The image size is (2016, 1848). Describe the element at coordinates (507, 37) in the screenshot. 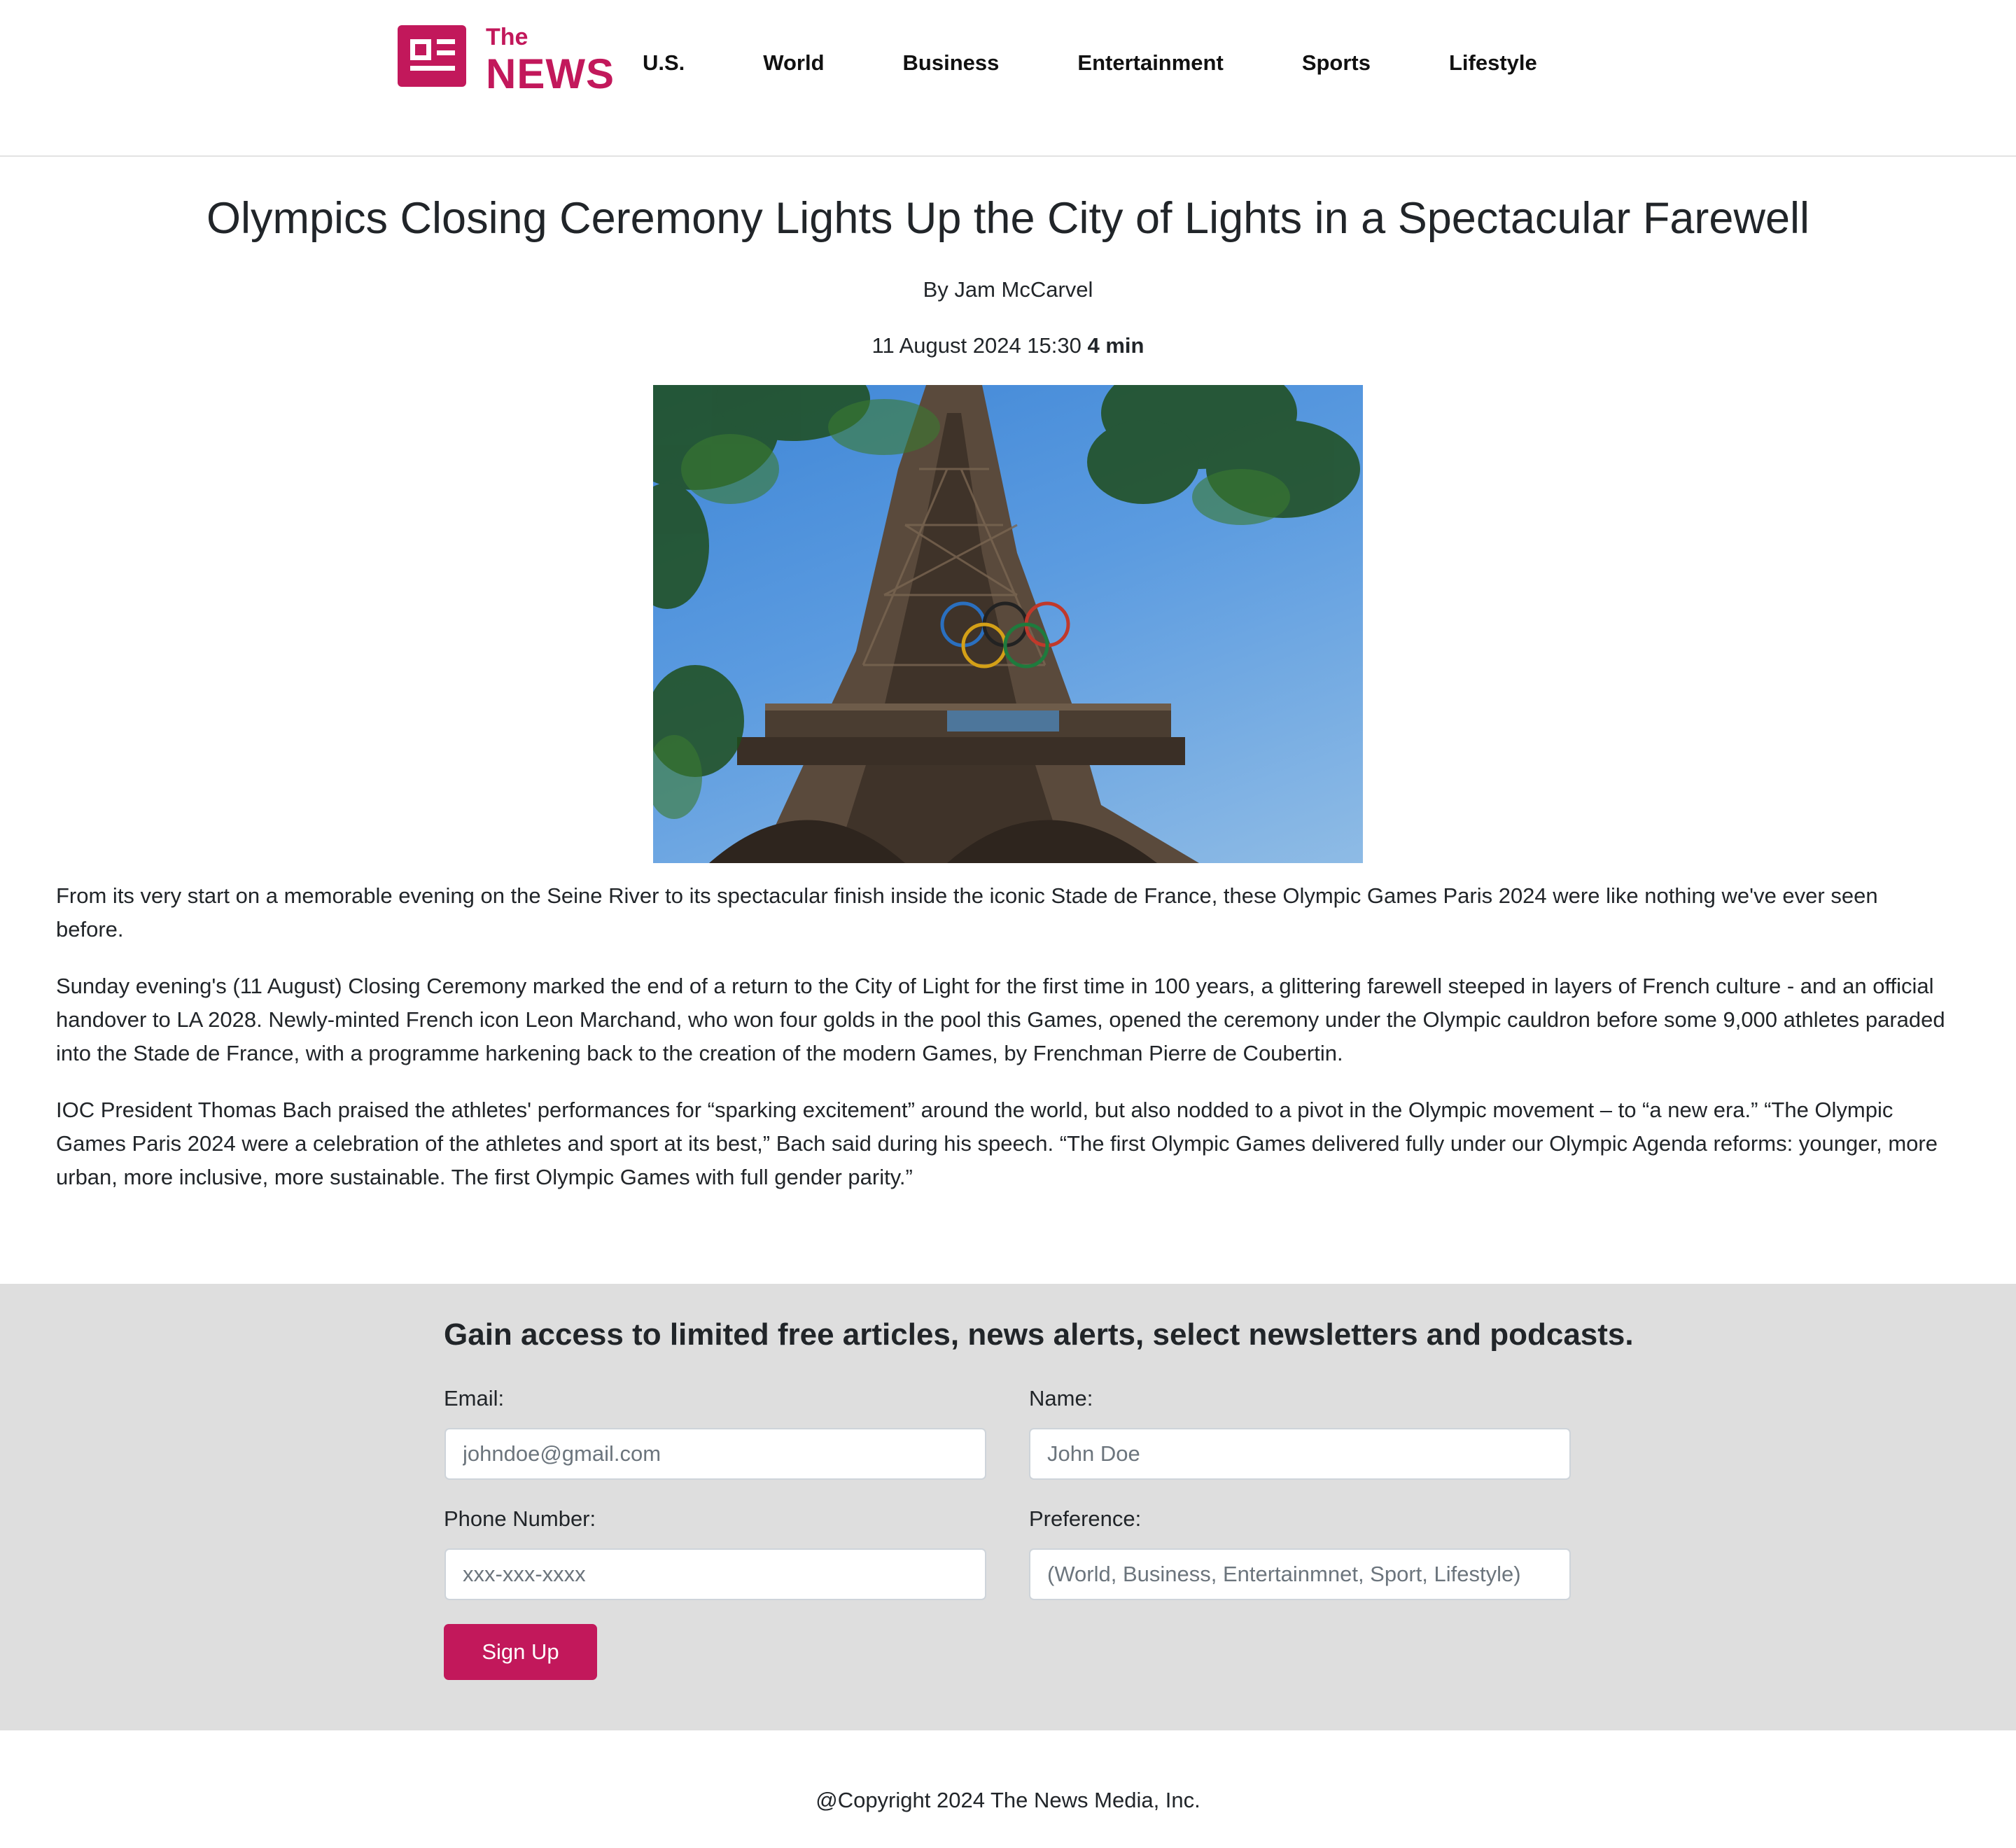

I see `logo-the-text: The` at that location.